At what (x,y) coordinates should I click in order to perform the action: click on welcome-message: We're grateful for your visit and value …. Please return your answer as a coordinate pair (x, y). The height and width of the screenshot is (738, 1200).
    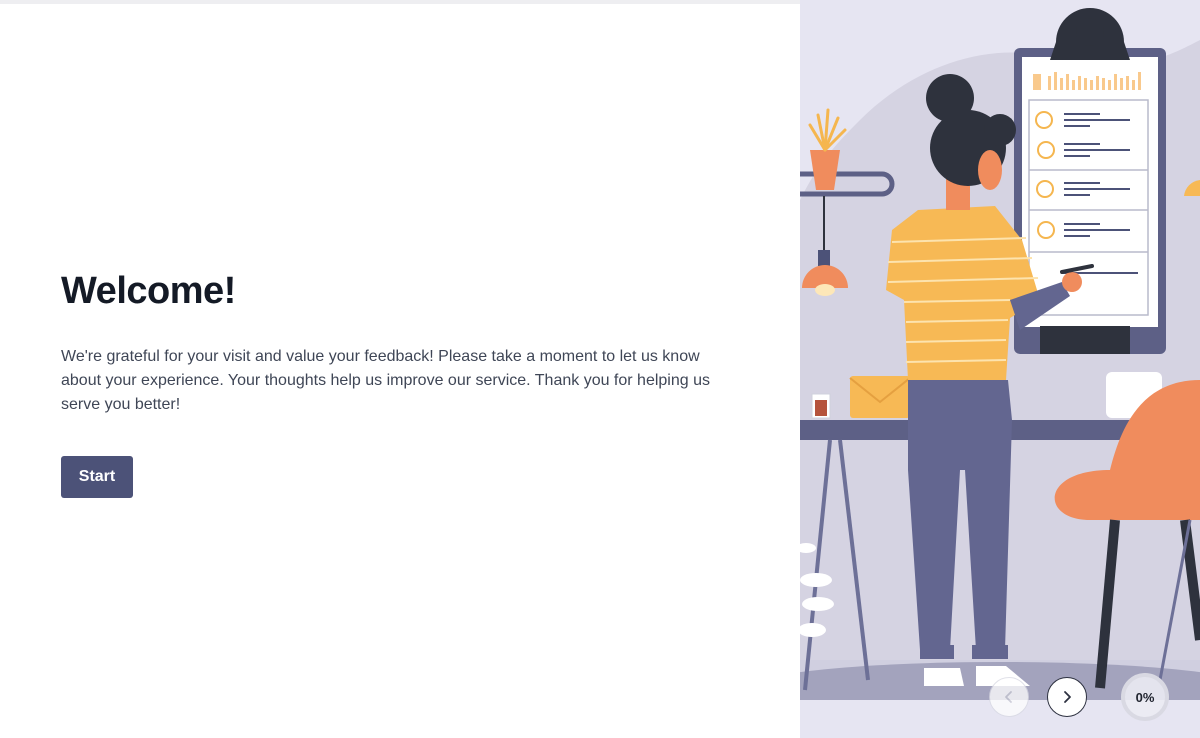
    Looking at the image, I should click on (385, 380).